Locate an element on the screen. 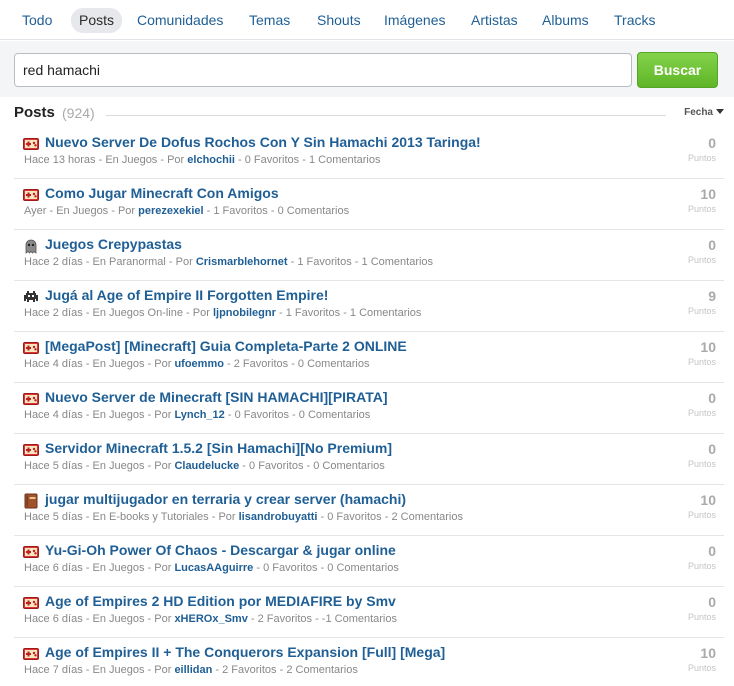 This screenshot has height=686, width=734. tab-temas: Temas is located at coordinates (269, 20).